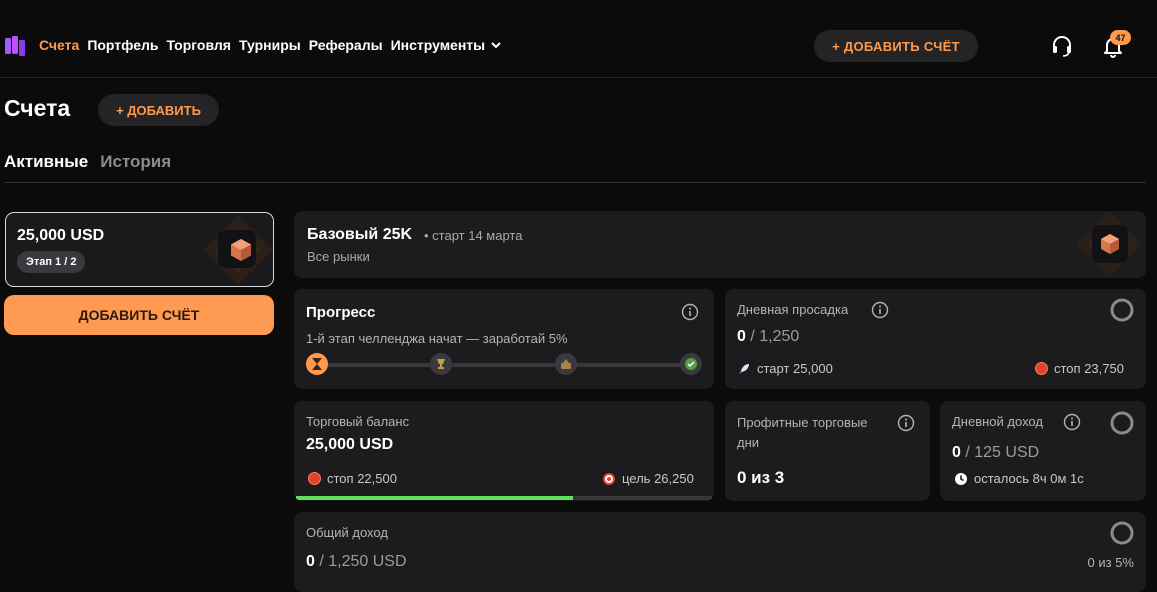  I want to click on logo-icon, so click(15, 46).